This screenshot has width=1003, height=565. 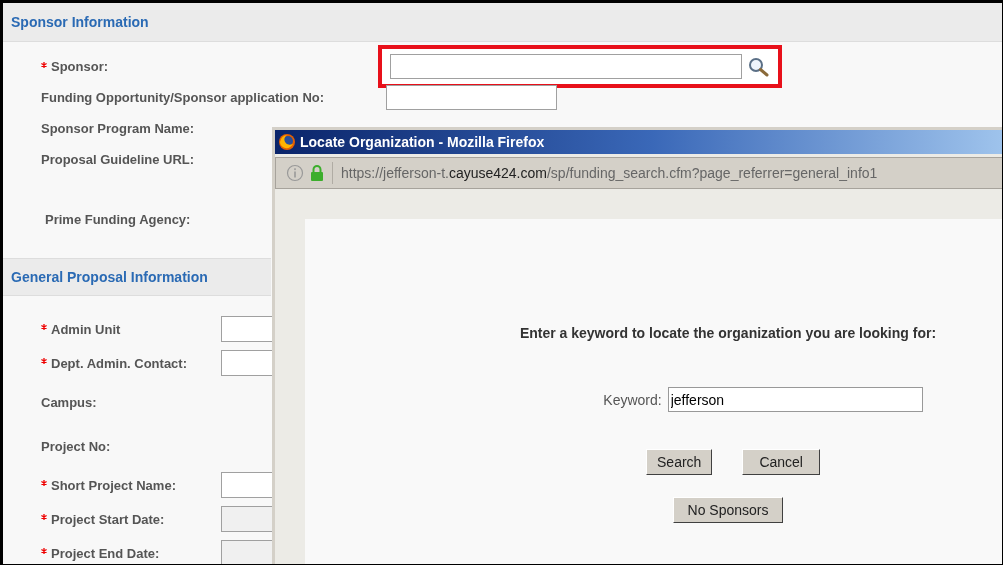 I want to click on section-title: General Proposal Information, so click(x=109, y=277).